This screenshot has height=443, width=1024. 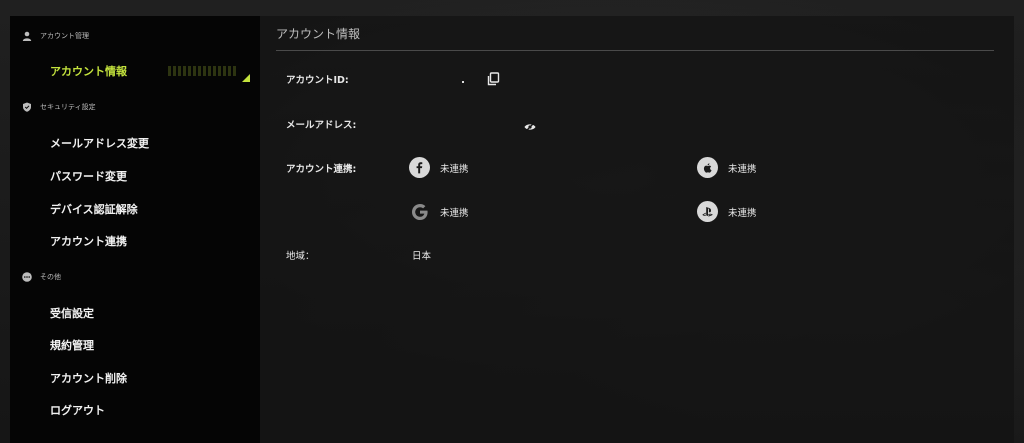 I want to click on sidebar-item-label: 規約管理, so click(x=72, y=345).